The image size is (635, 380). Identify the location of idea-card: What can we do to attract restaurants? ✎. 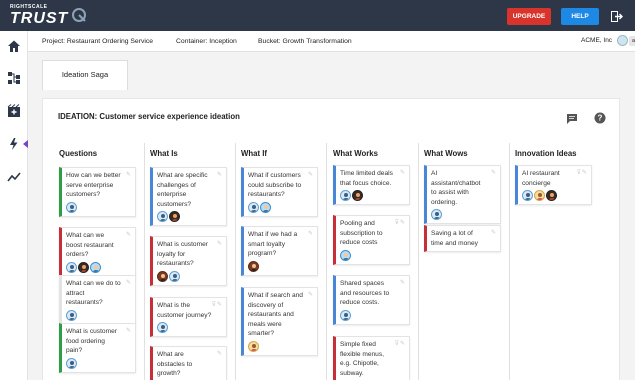
(97, 300).